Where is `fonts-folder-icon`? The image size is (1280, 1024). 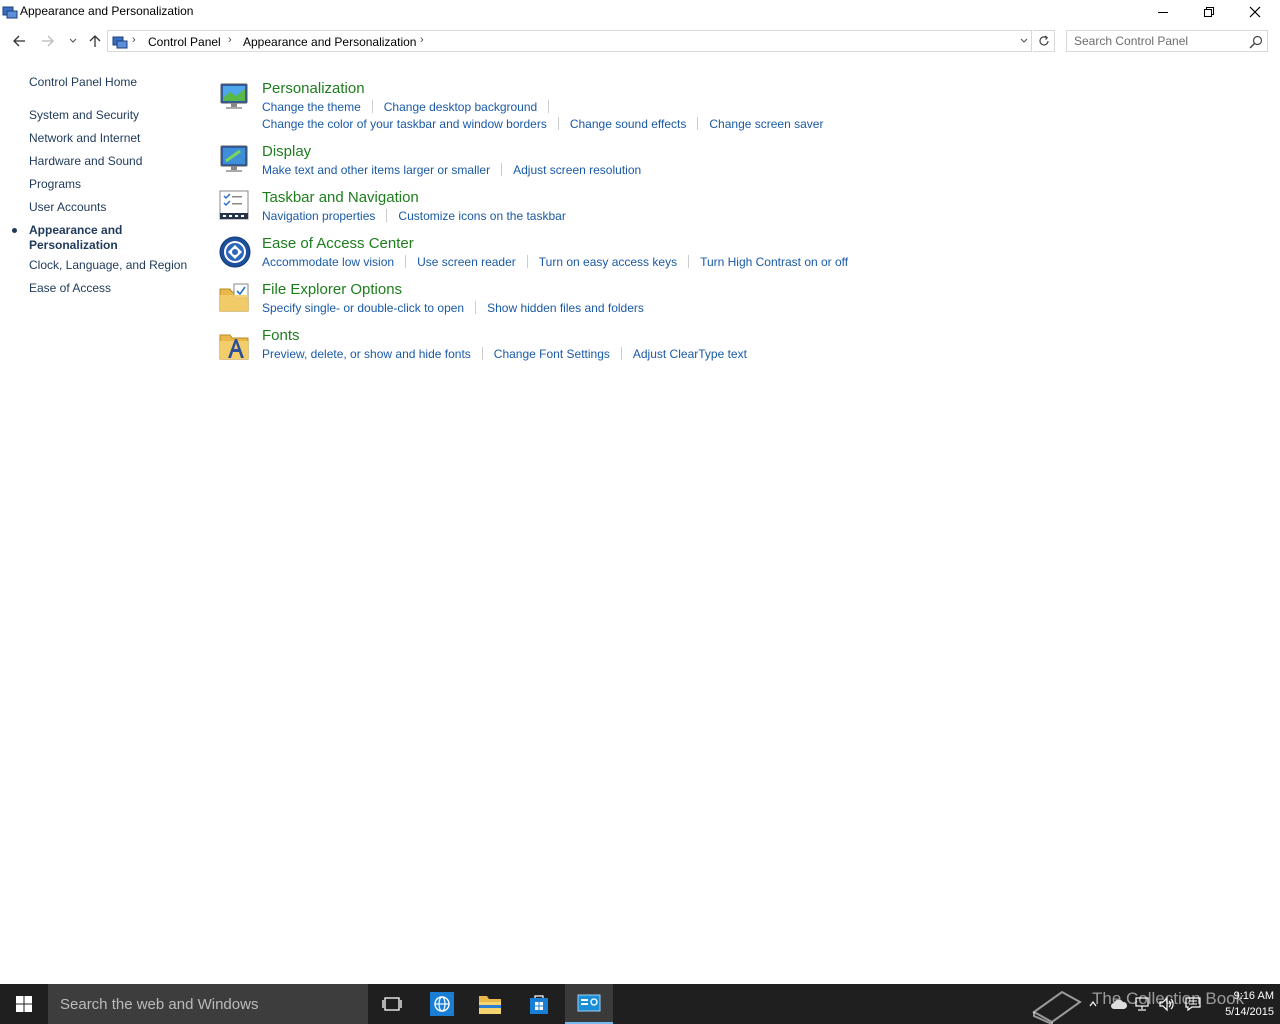
fonts-folder-icon is located at coordinates (234, 347).